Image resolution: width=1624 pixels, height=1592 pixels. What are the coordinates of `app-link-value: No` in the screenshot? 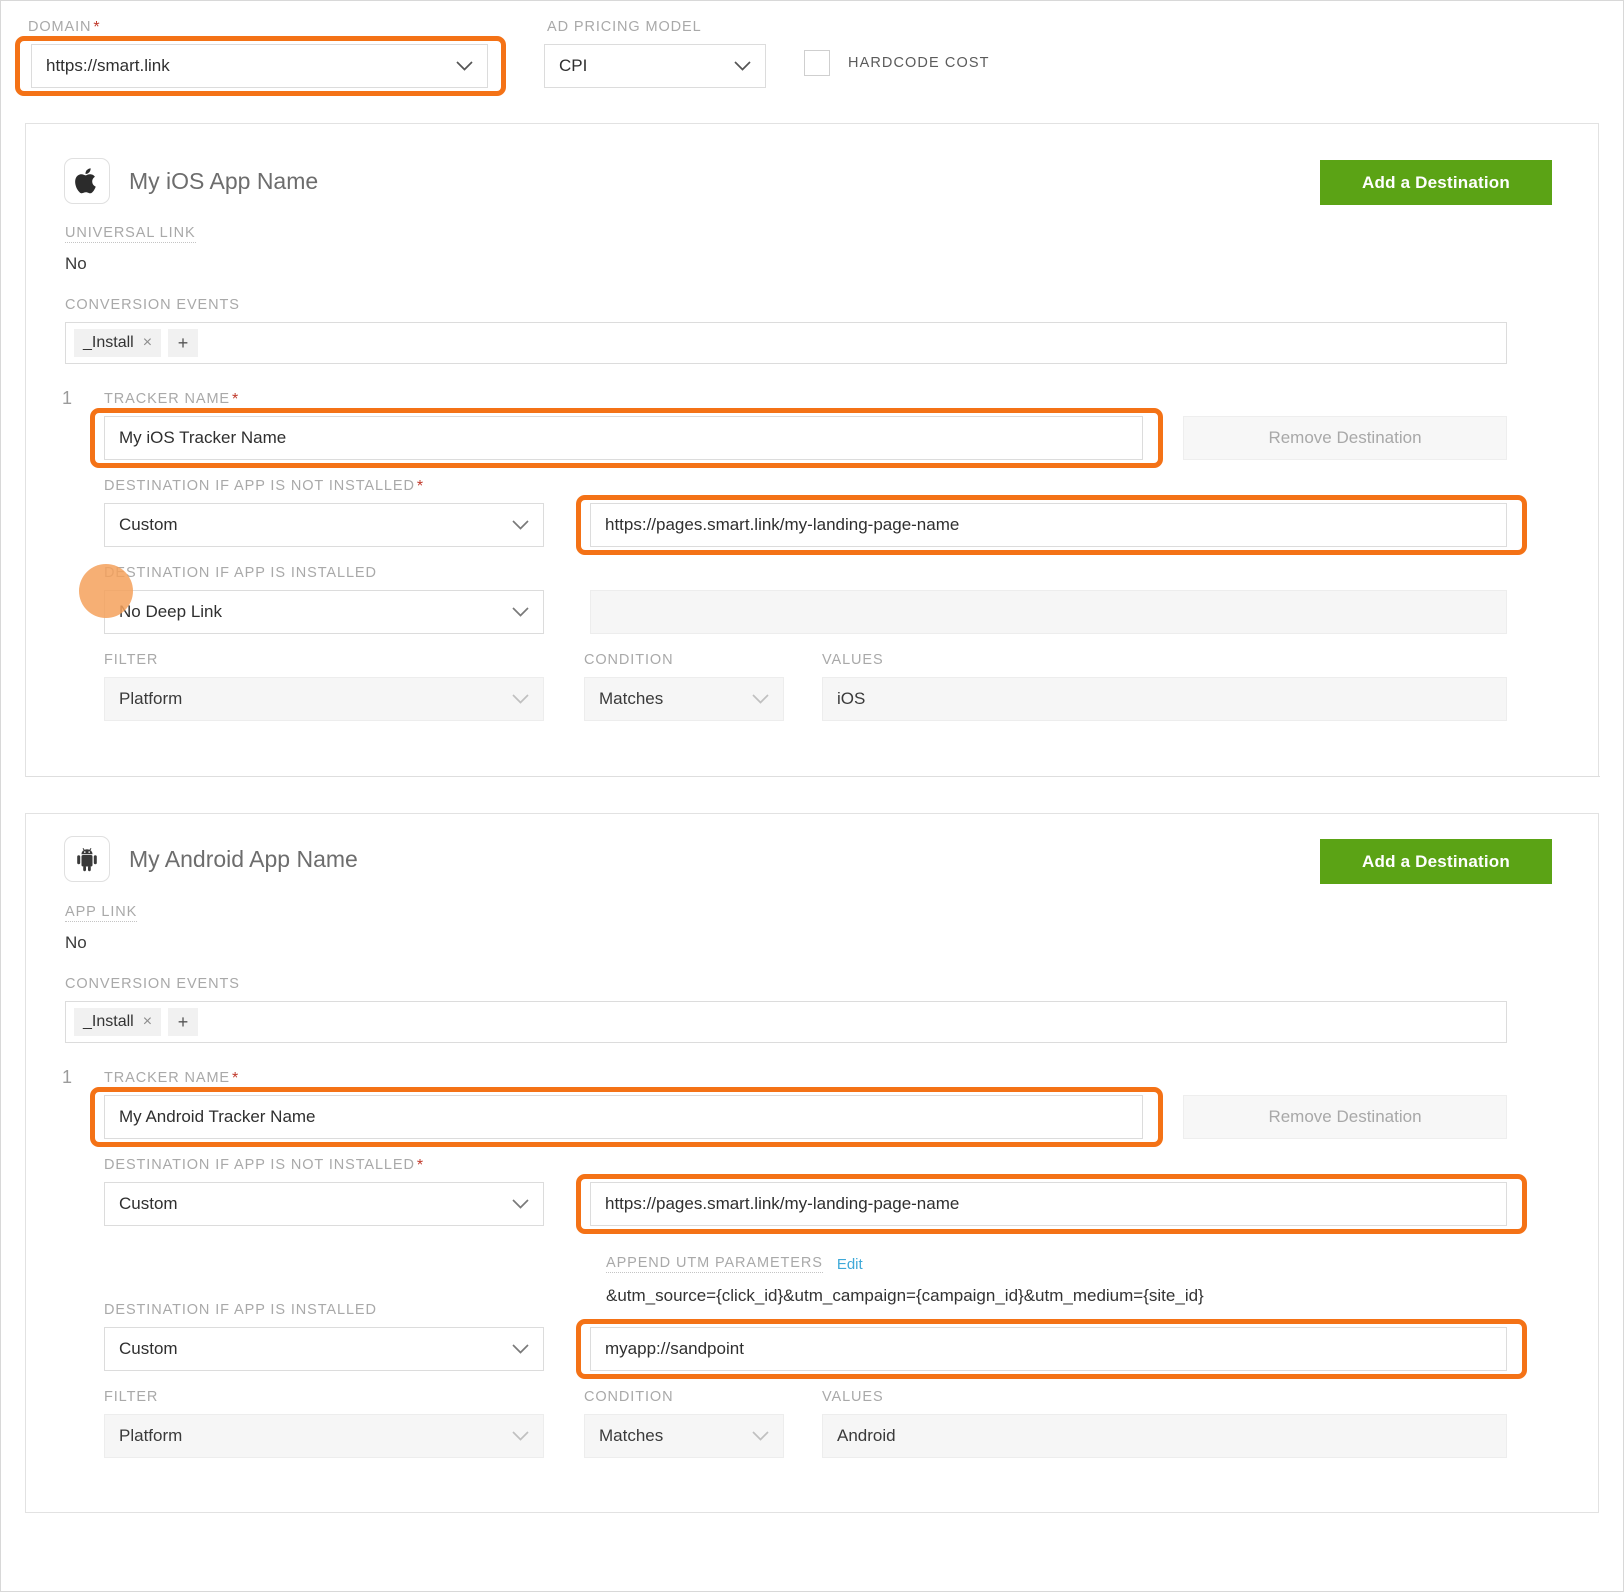 It's located at (76, 942).